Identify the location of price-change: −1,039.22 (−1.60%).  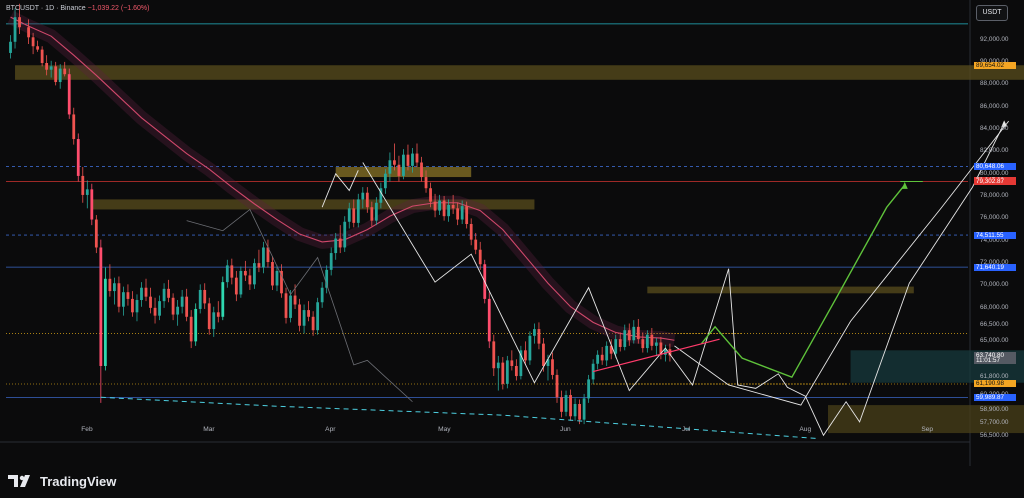
(118, 8).